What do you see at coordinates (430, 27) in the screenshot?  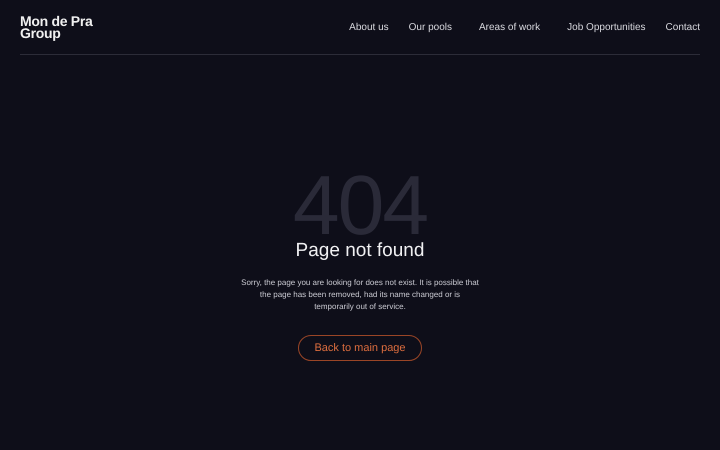 I see `nav-link: Our pools` at bounding box center [430, 27].